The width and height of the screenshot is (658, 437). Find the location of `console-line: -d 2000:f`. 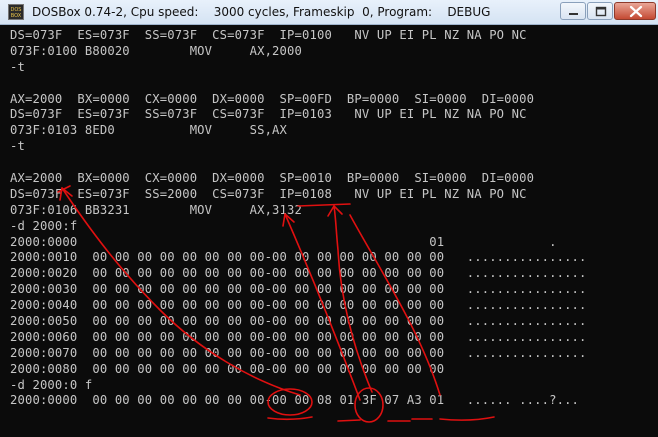

console-line: -d 2000:f is located at coordinates (44, 225).